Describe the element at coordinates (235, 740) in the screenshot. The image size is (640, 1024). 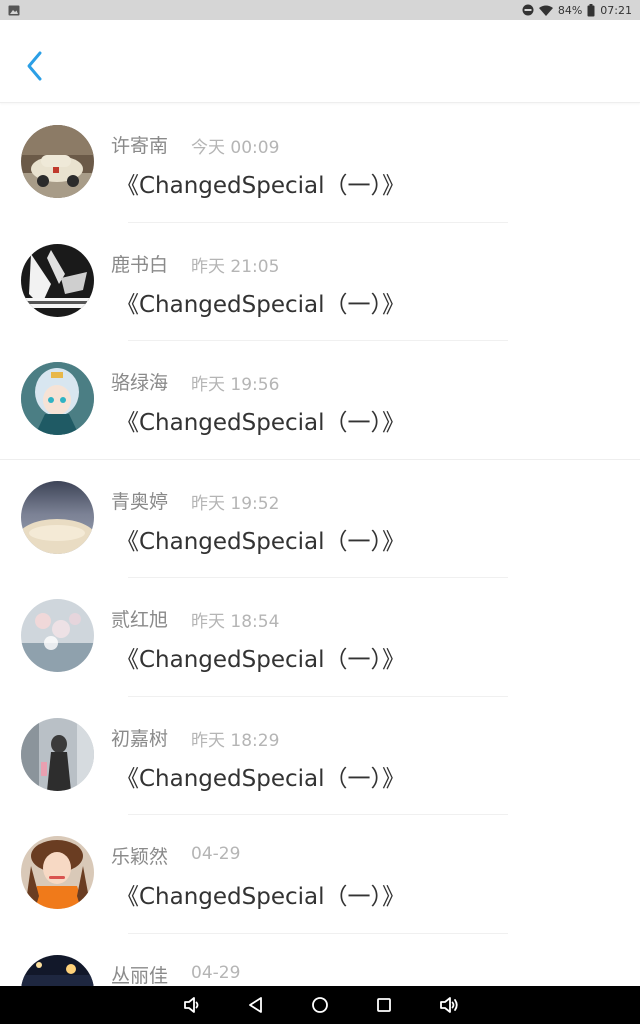
I see `message-time: 昨天 18:29` at that location.